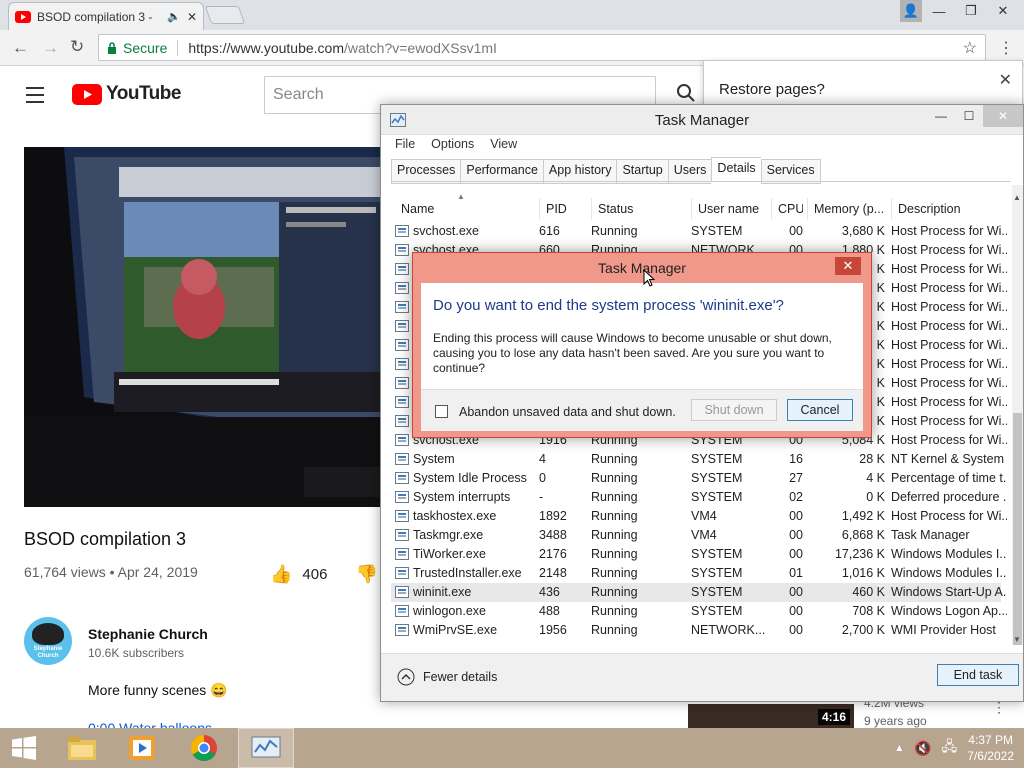 The image size is (1024, 768). Describe the element at coordinates (553, 535) in the screenshot. I see `cell-pid: 3488` at that location.